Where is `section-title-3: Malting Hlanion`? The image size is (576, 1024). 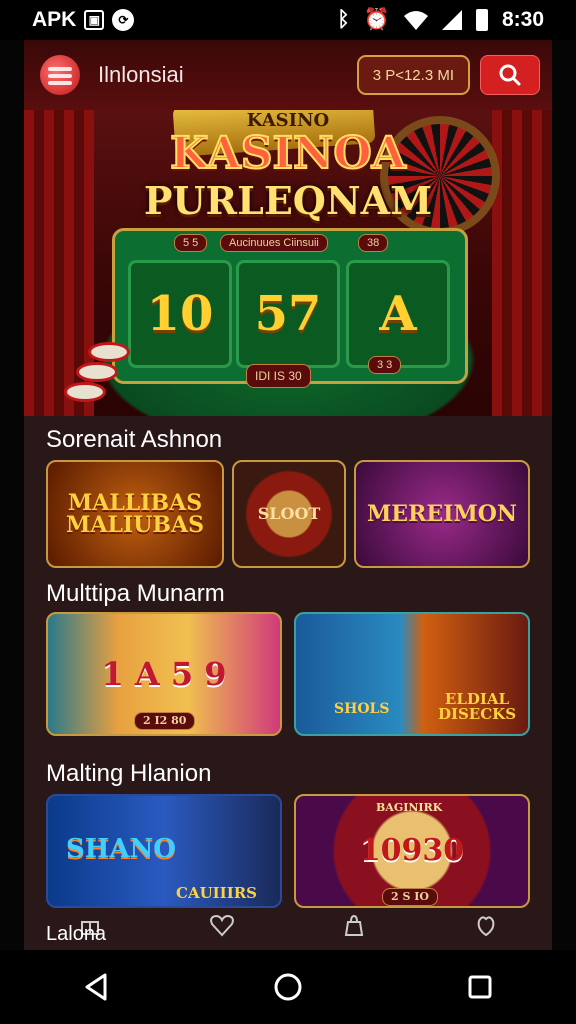 section-title-3: Malting Hlanion is located at coordinates (129, 773).